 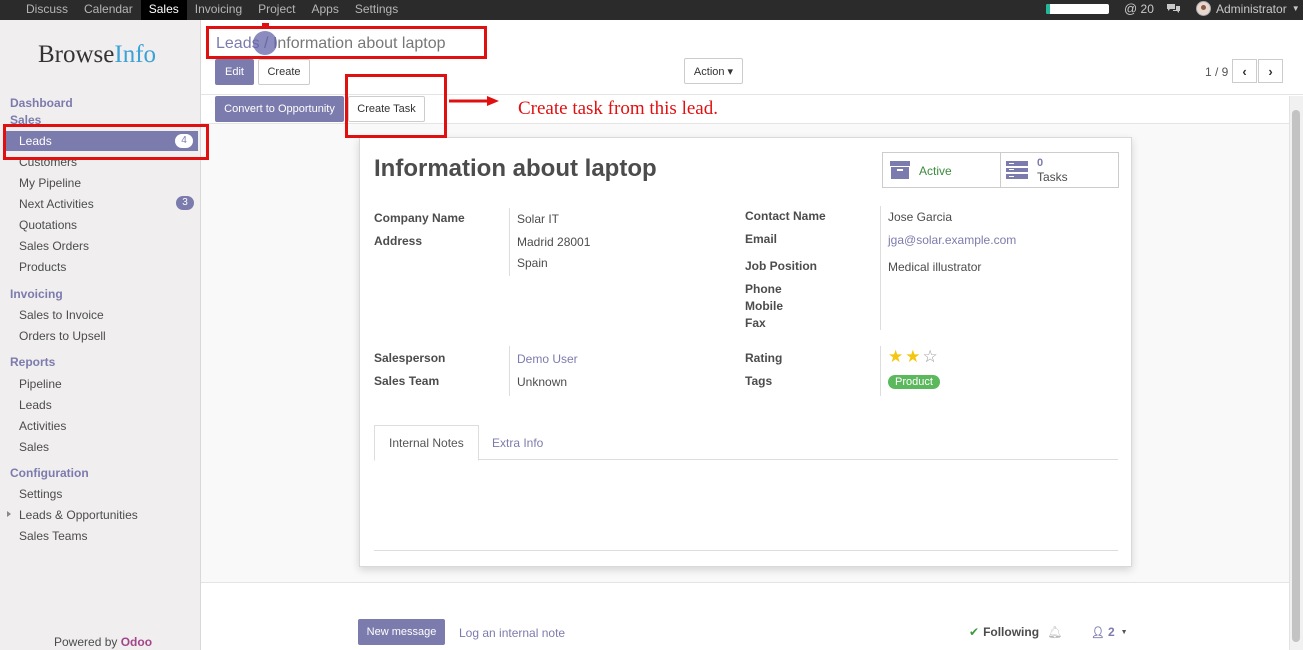 What do you see at coordinates (952, 240) in the screenshot?
I see `email-link: jga@solar.example.com` at bounding box center [952, 240].